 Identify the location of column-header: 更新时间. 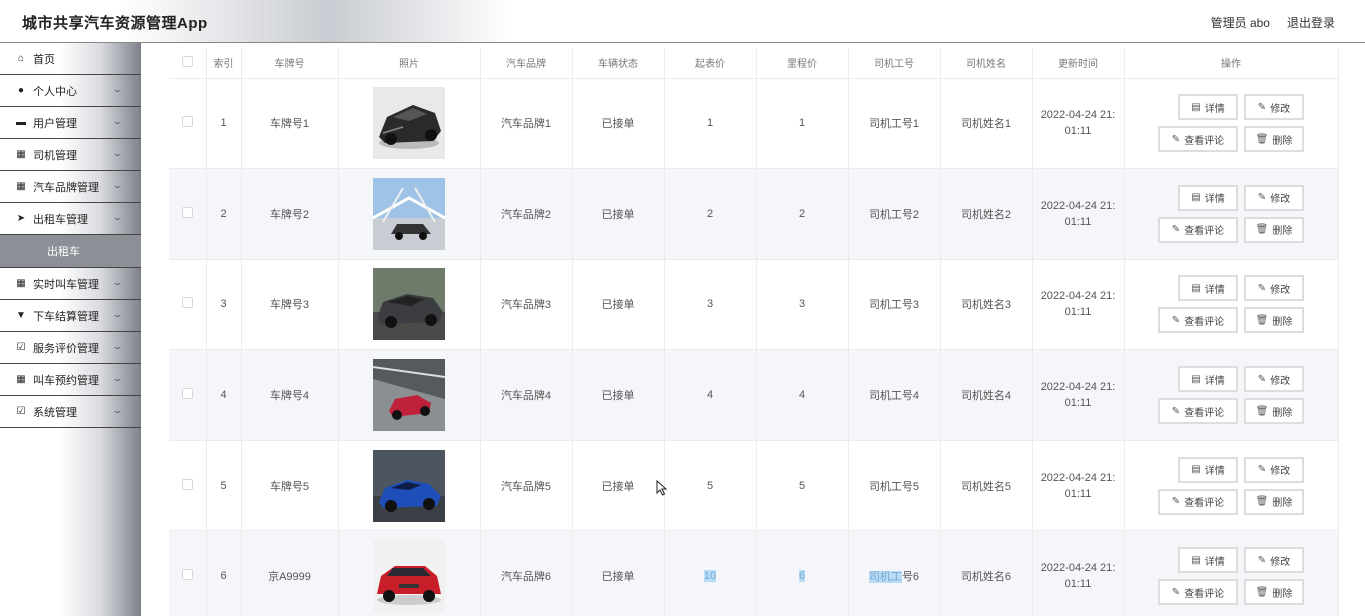
(1078, 63).